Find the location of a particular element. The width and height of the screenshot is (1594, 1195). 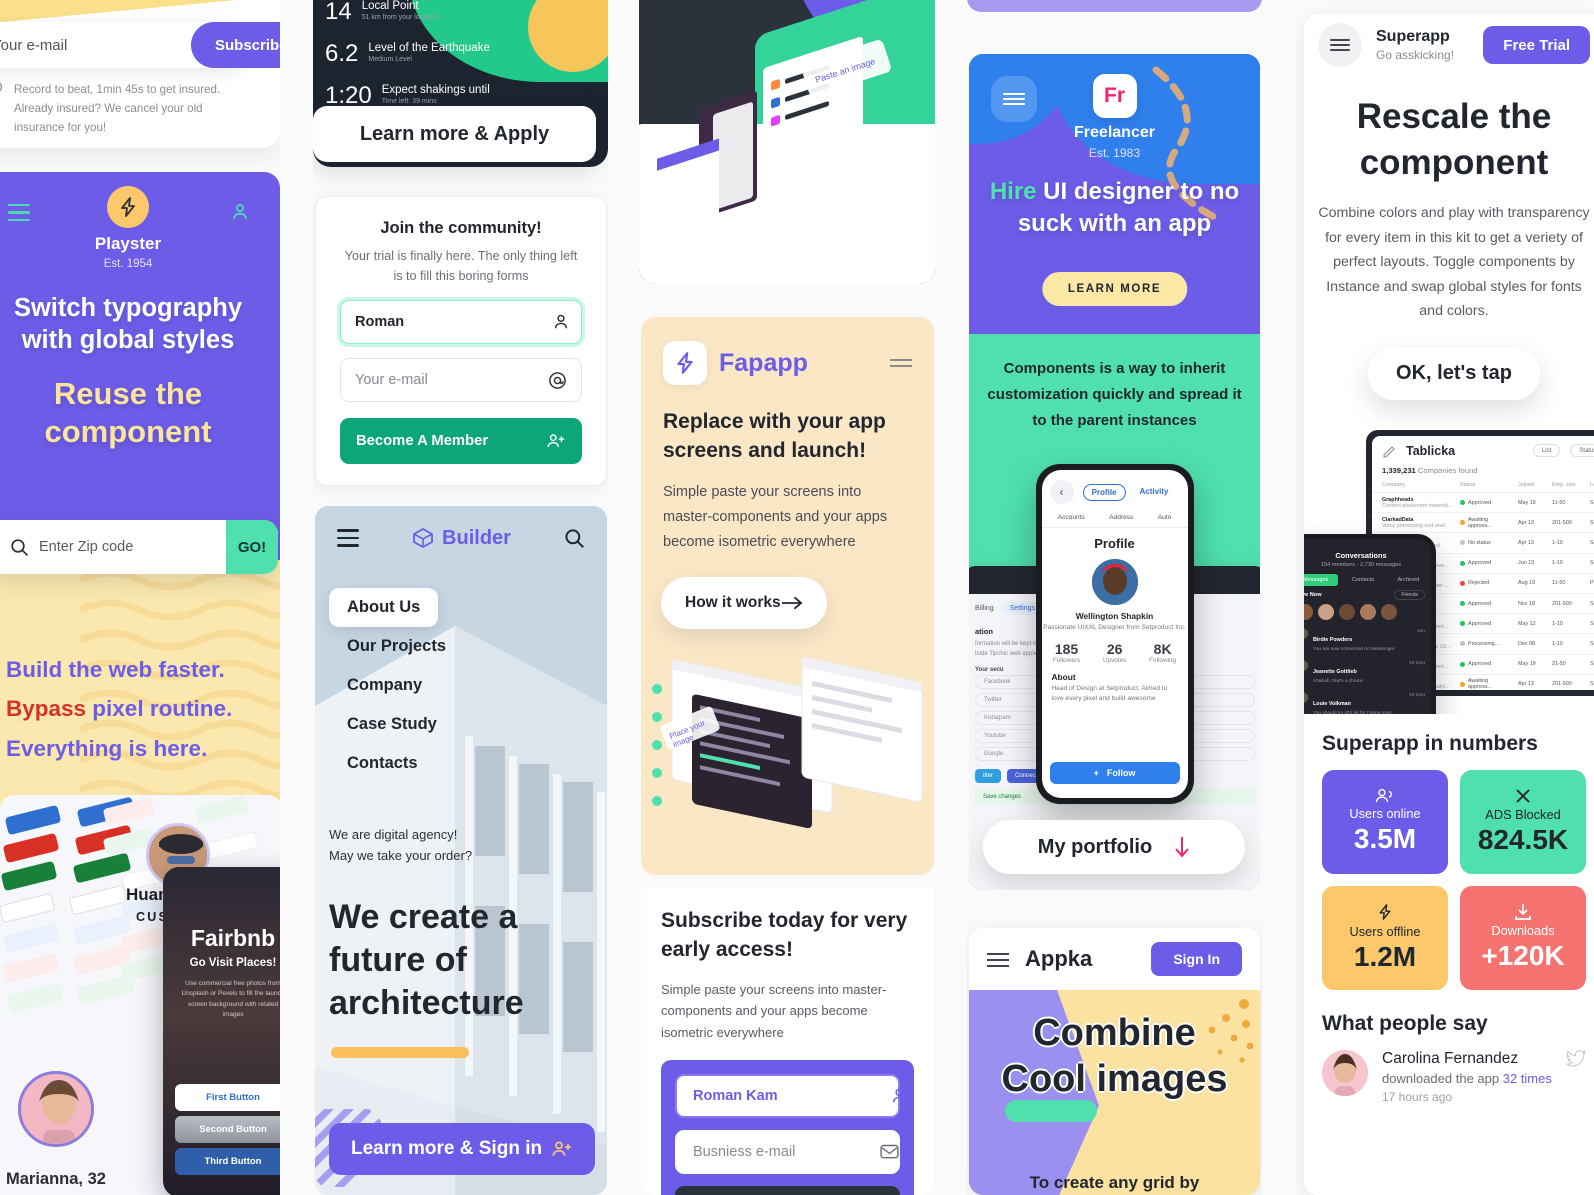

fairbnb-button-3: Third Button is located at coordinates (227, 1161).